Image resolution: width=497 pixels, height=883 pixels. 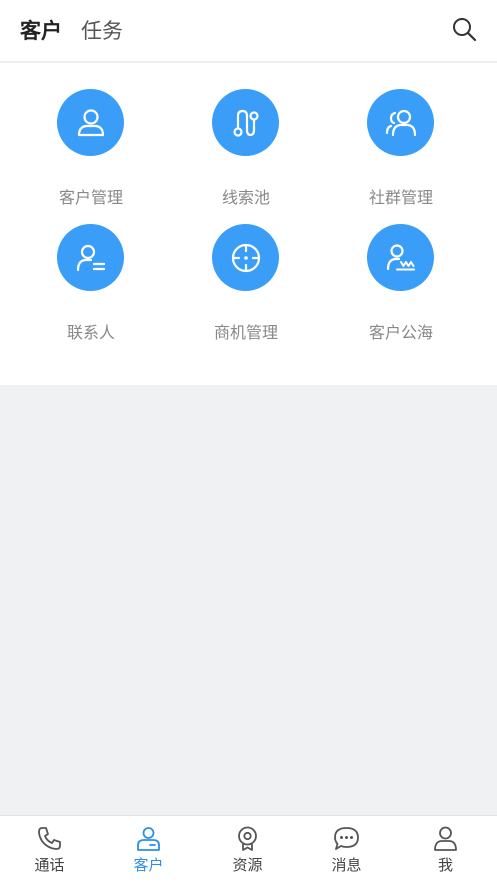 I want to click on top-header: 客户 任务, so click(x=248, y=31).